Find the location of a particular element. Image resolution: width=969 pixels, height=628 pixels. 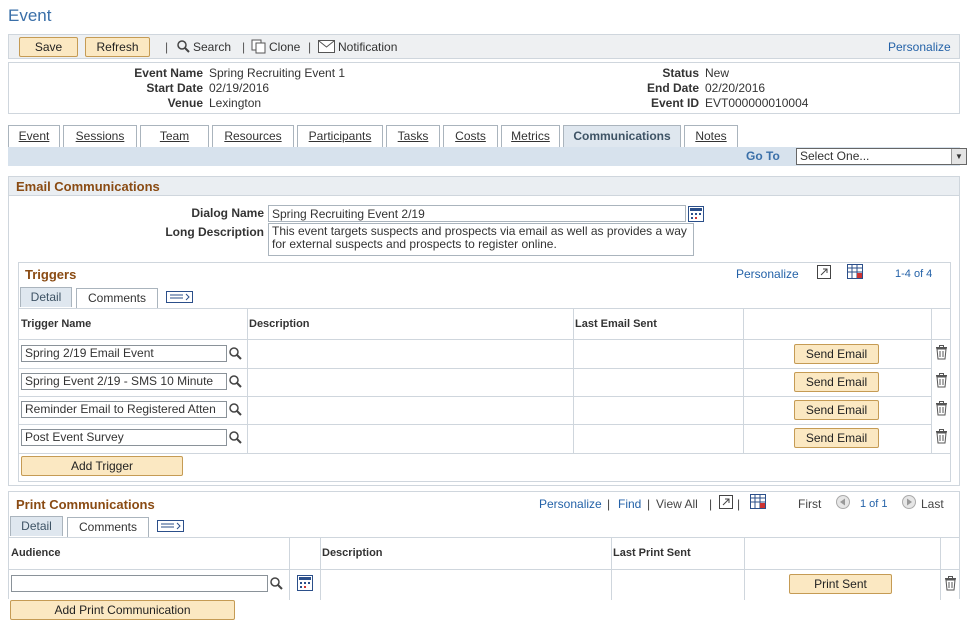

triggers-personalize-link: Personalize is located at coordinates (767, 274).